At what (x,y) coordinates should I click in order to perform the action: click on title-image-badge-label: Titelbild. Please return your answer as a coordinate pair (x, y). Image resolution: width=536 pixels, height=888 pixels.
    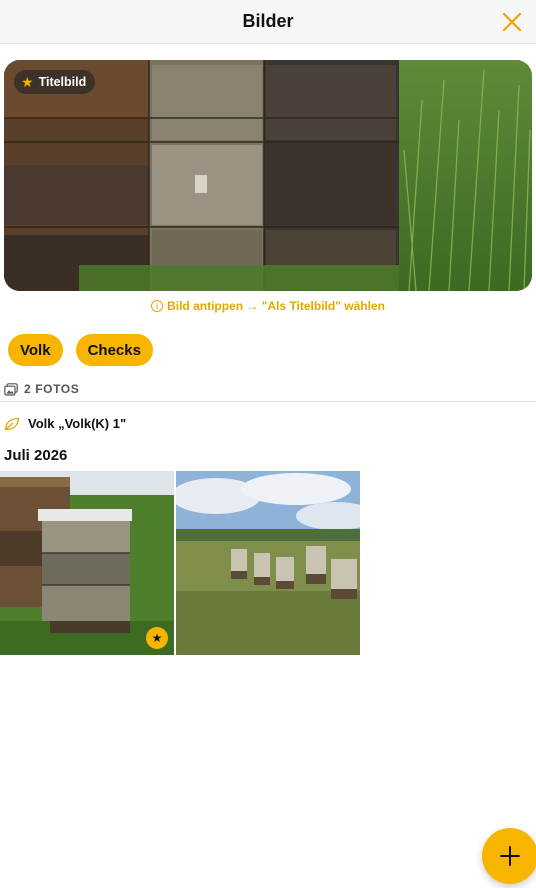
    Looking at the image, I should click on (62, 82).